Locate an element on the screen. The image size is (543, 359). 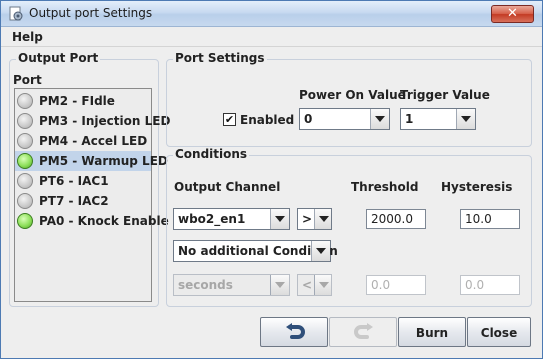
port-item-label: PM5 - Warmup LED is located at coordinates (103, 161).